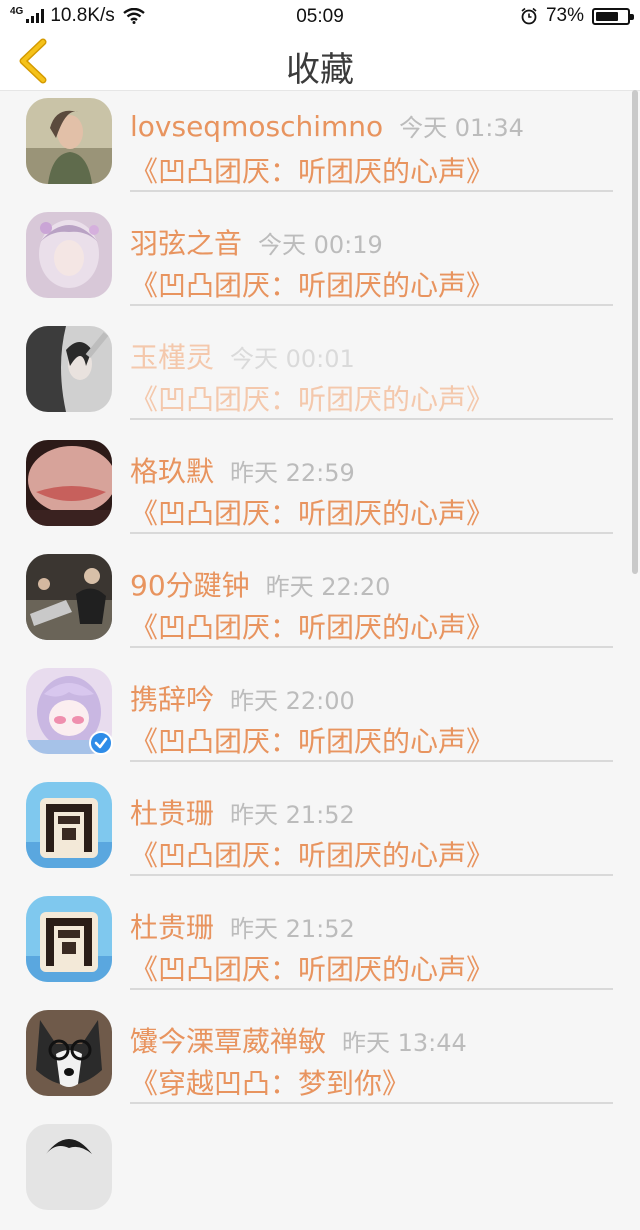 The image size is (640, 1230). Describe the element at coordinates (172, 357) in the screenshot. I see `user-name: 玉槿灵` at that location.